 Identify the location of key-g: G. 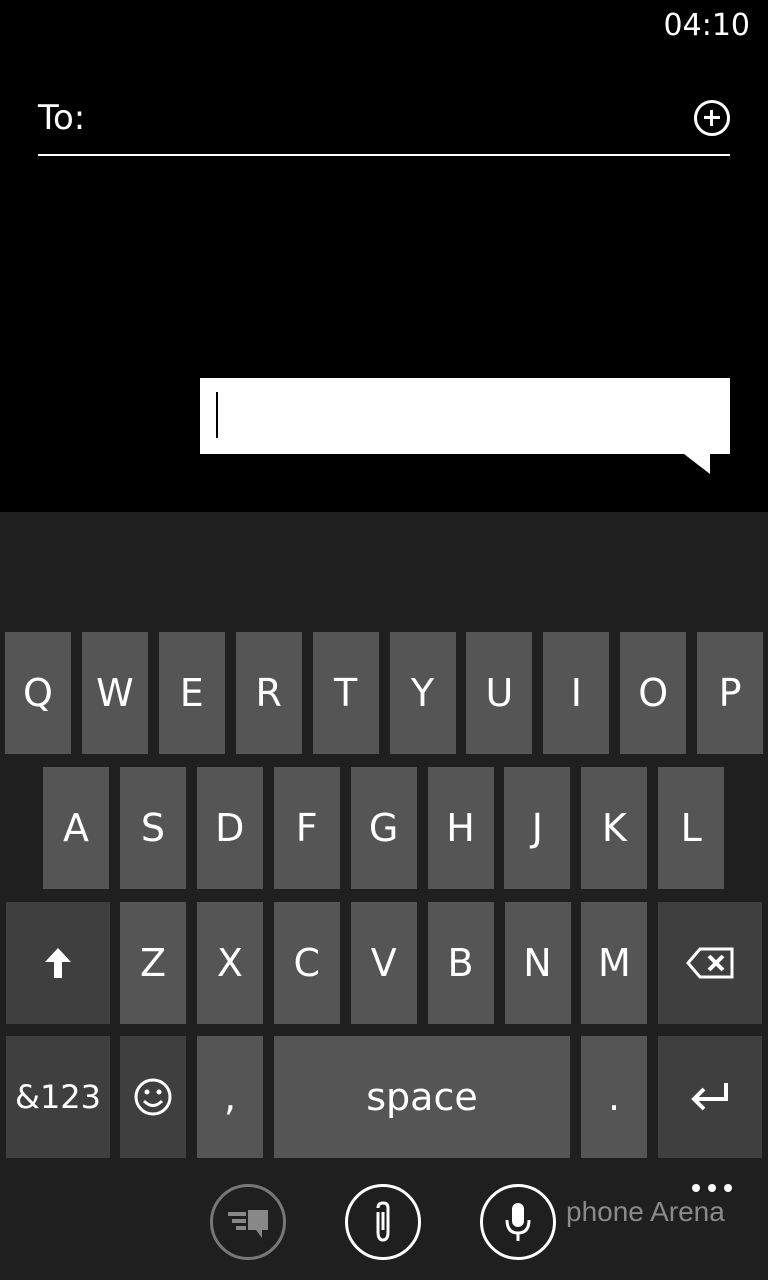
(383, 828).